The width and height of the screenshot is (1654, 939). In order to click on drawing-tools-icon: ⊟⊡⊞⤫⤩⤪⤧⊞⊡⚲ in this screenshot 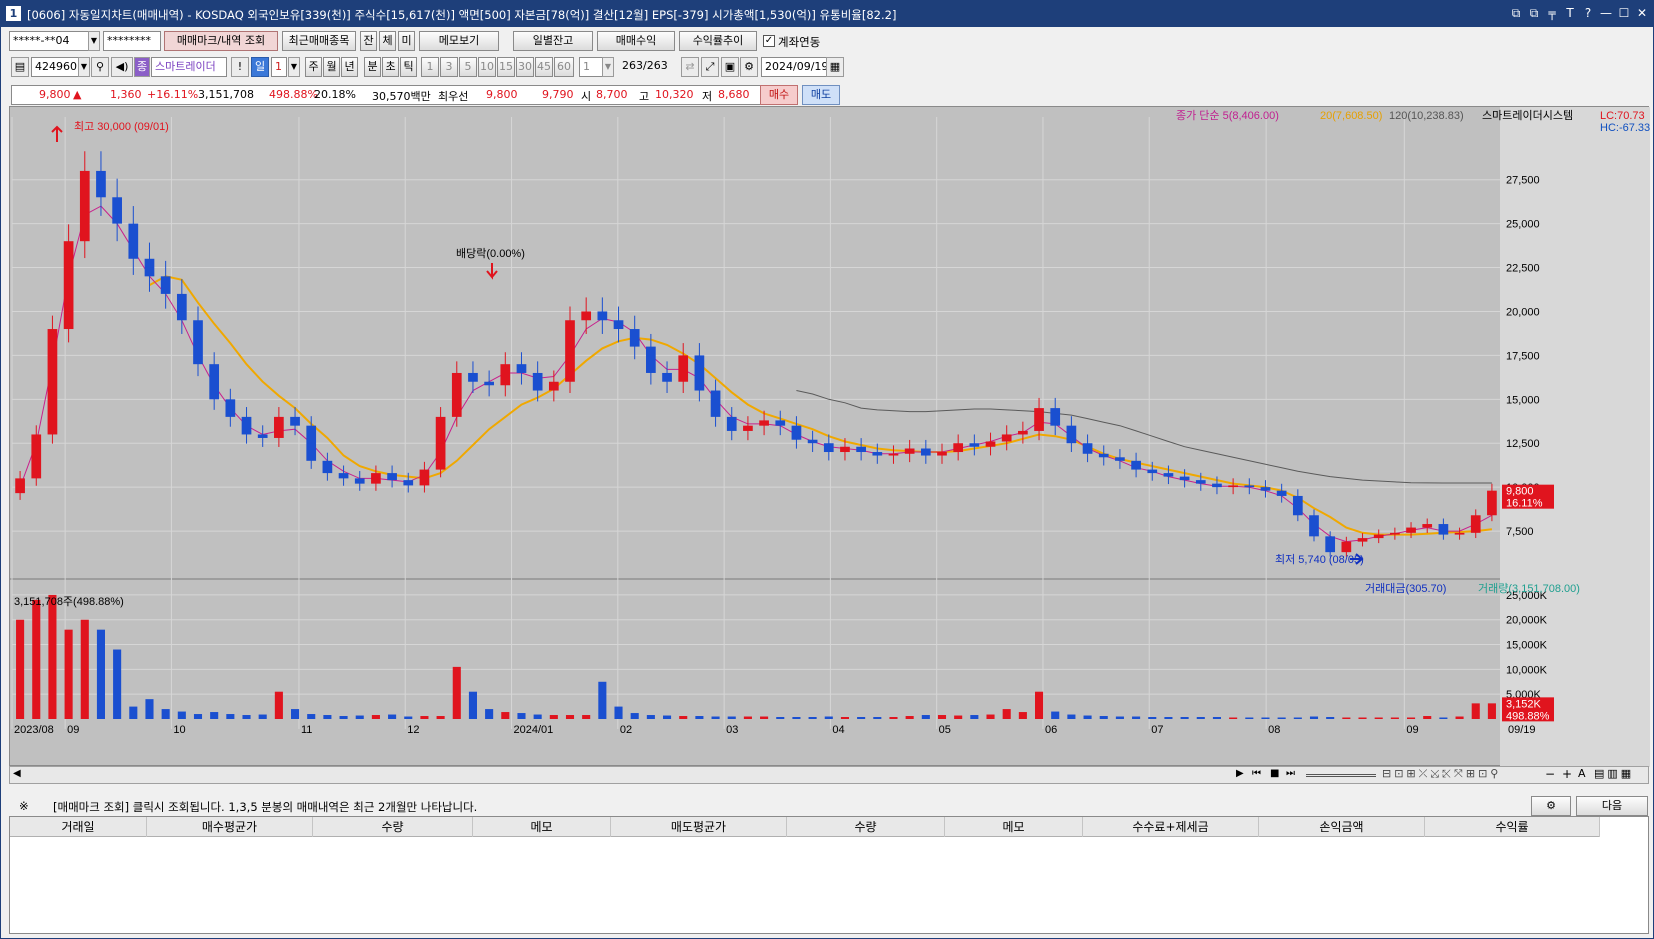, I will do `click(1441, 774)`.